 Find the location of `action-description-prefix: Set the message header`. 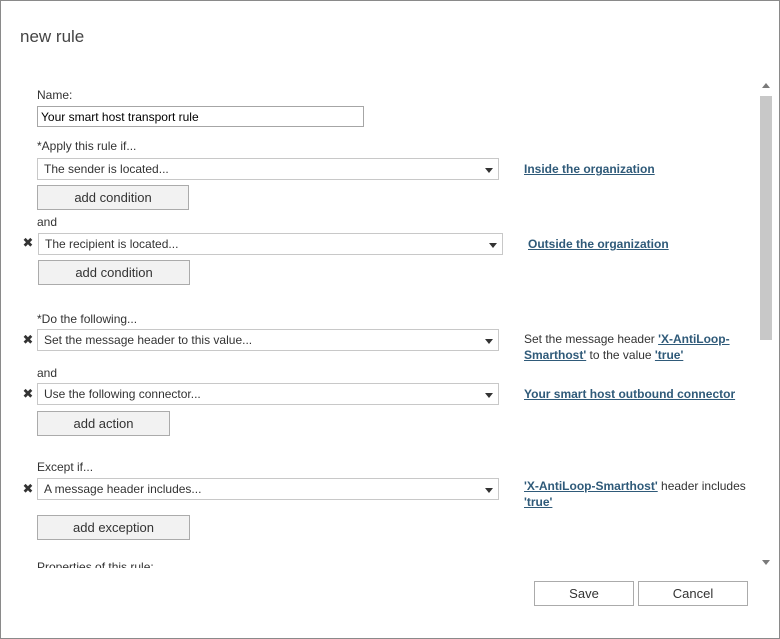

action-description-prefix: Set the message header is located at coordinates (591, 339).